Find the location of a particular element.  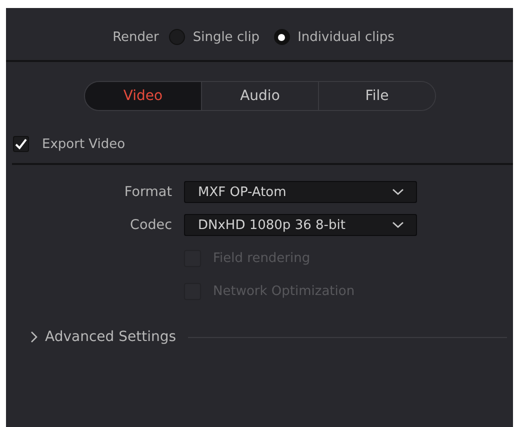

tab: Video is located at coordinates (143, 96).